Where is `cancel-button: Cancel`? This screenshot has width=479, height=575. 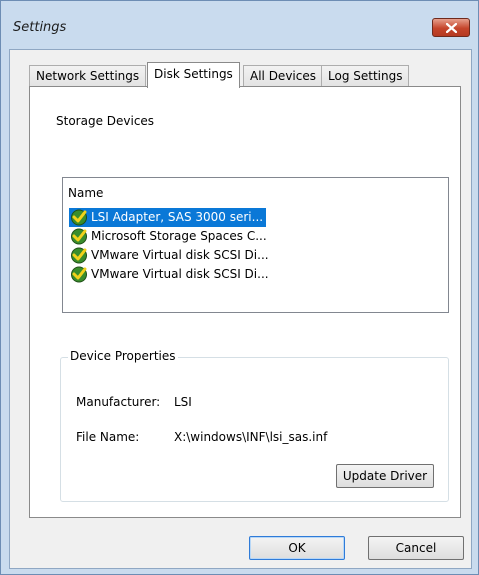 cancel-button: Cancel is located at coordinates (416, 548).